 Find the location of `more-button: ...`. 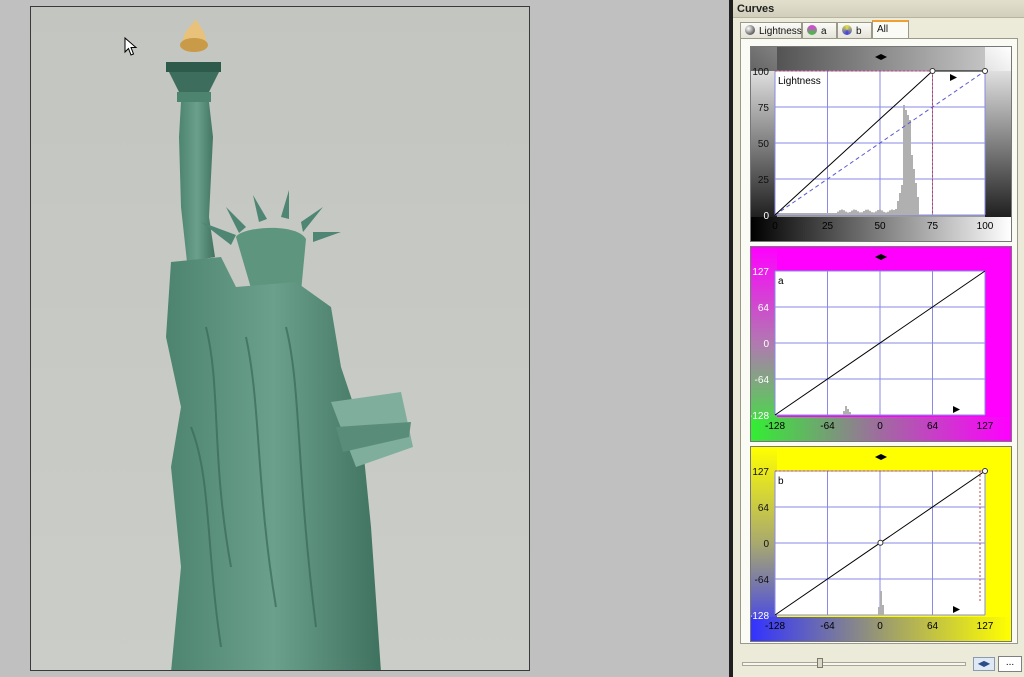

more-button: ... is located at coordinates (1010, 664).